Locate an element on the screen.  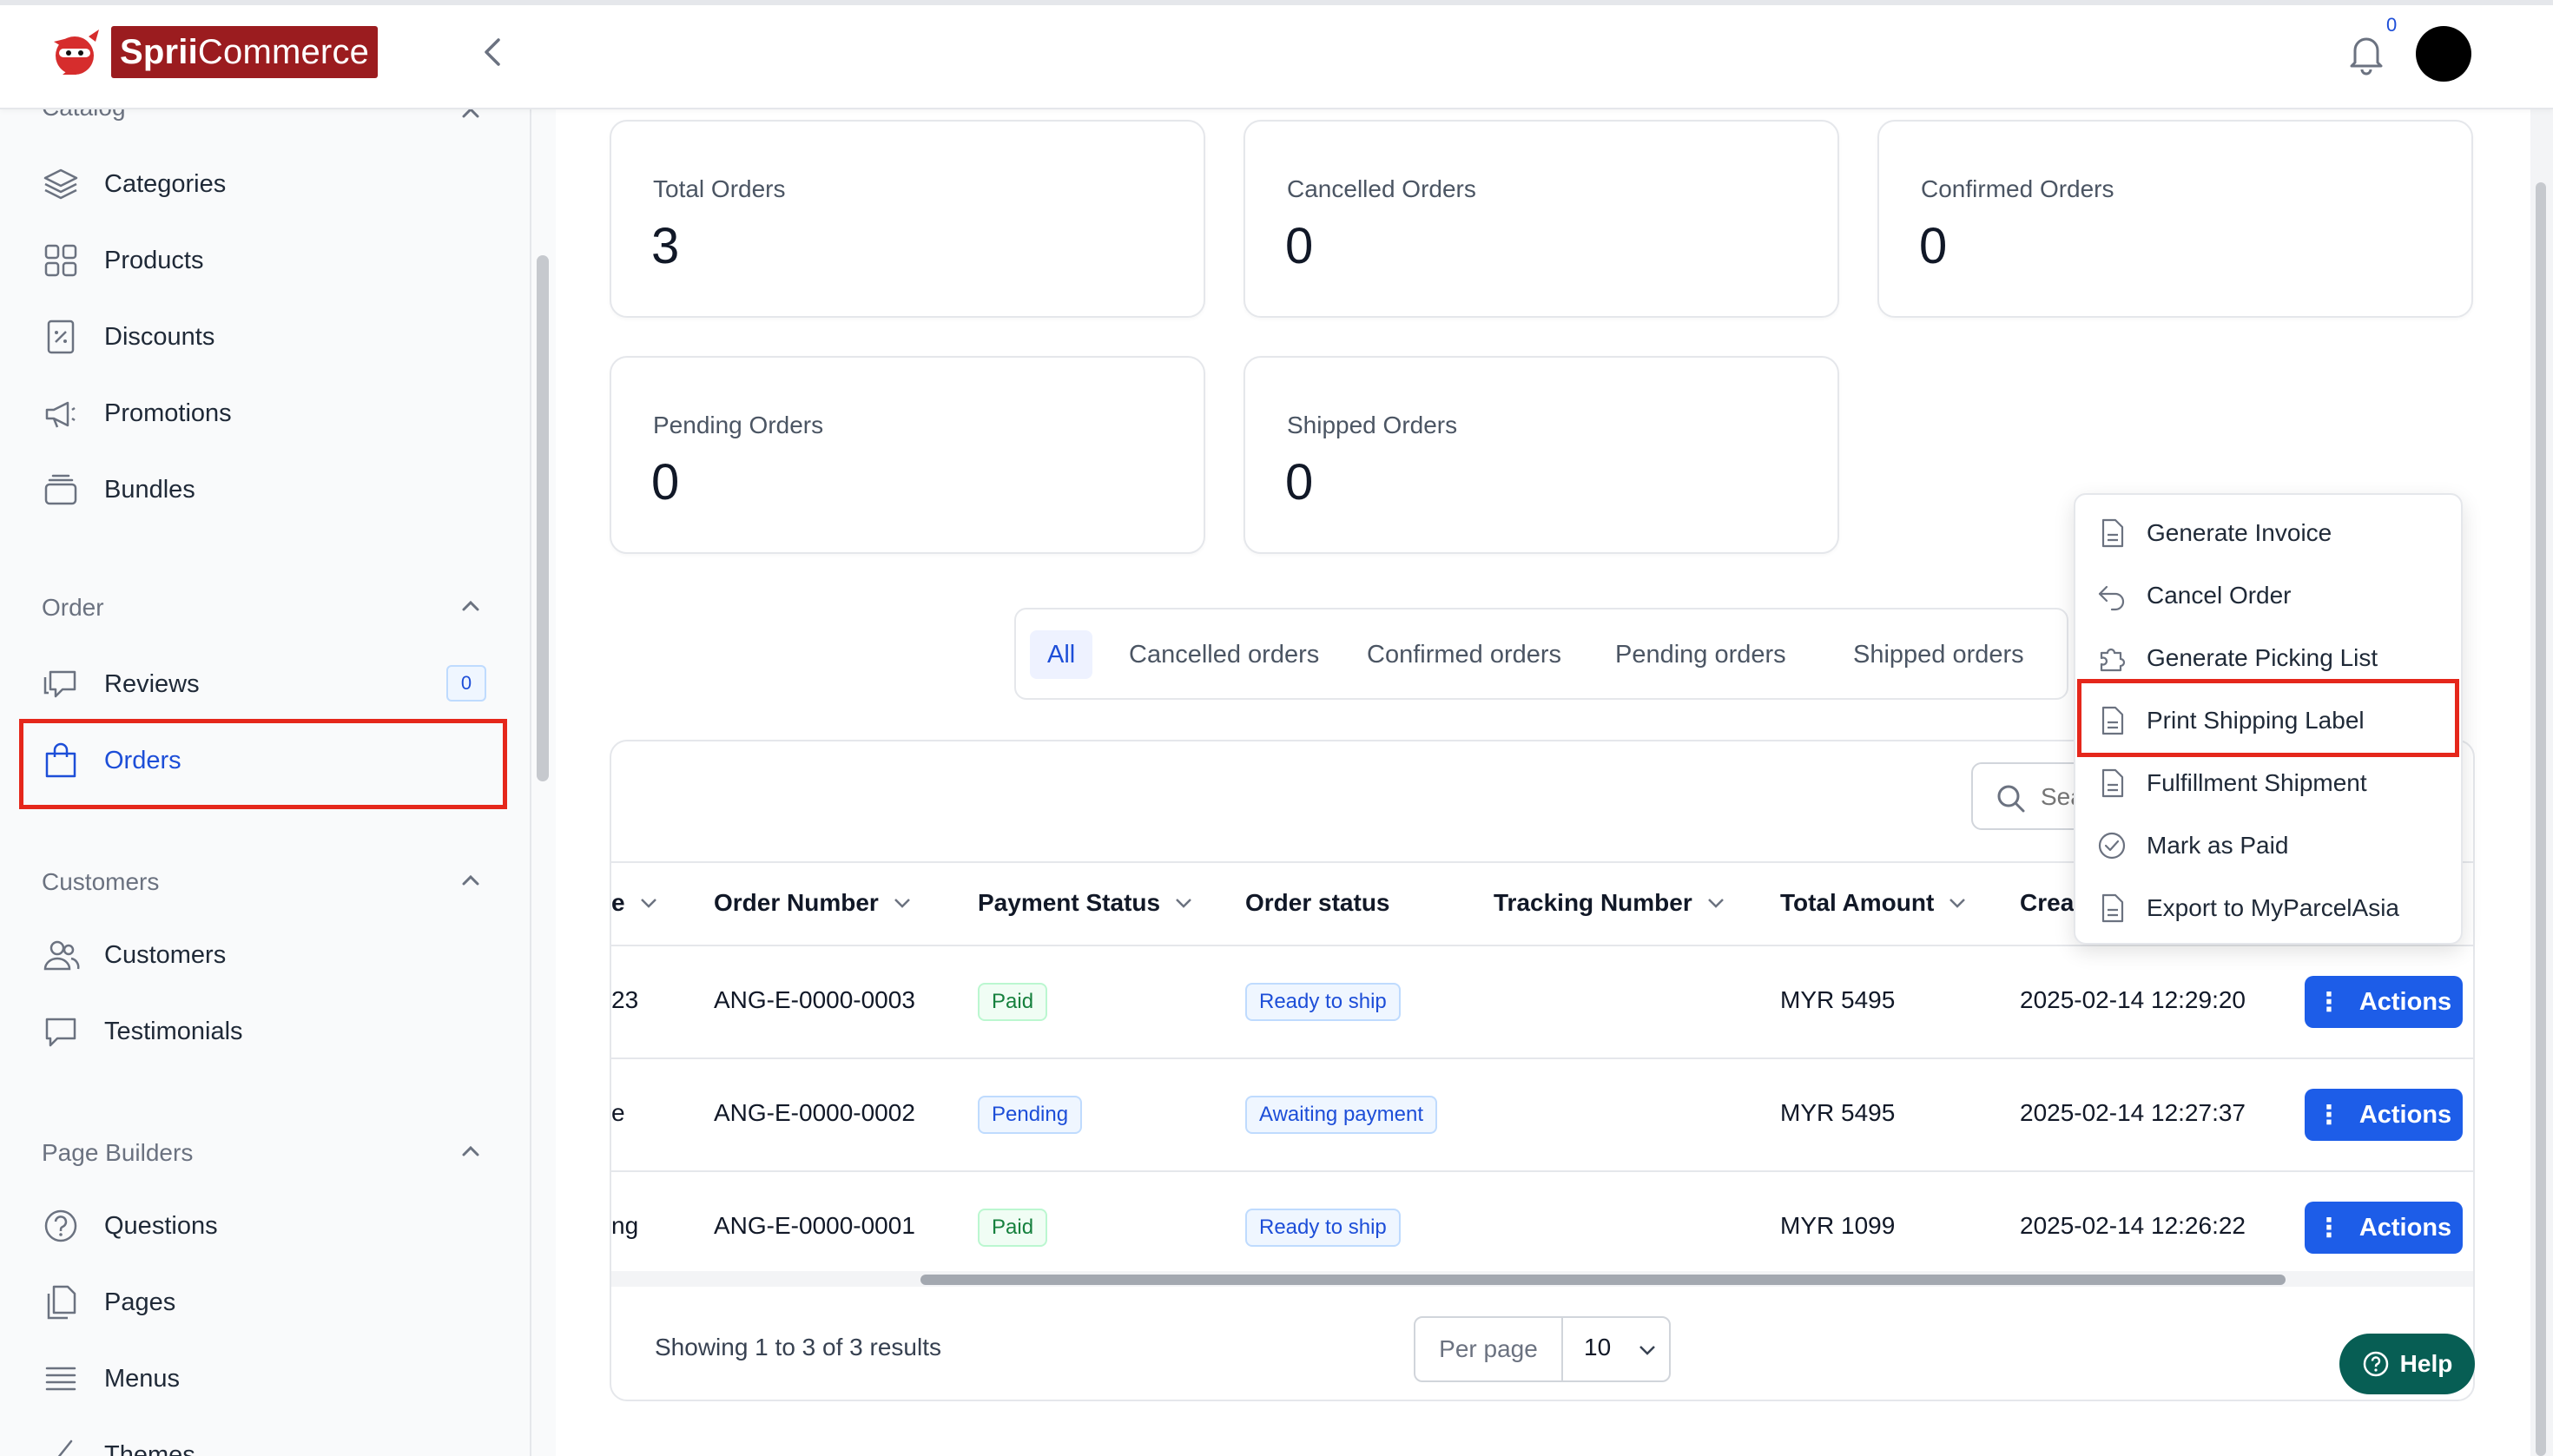
sidebar-item-products: Products is located at coordinates (122, 260).